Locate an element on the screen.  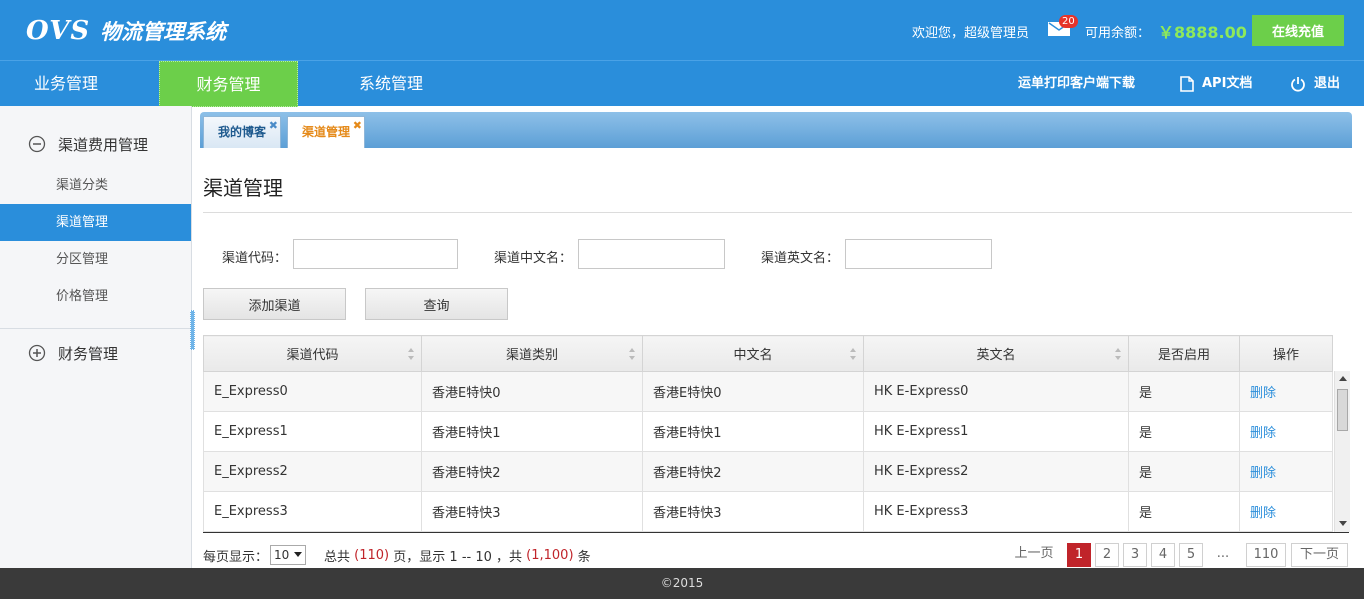
scroll-up-icon is located at coordinates (1343, 379).